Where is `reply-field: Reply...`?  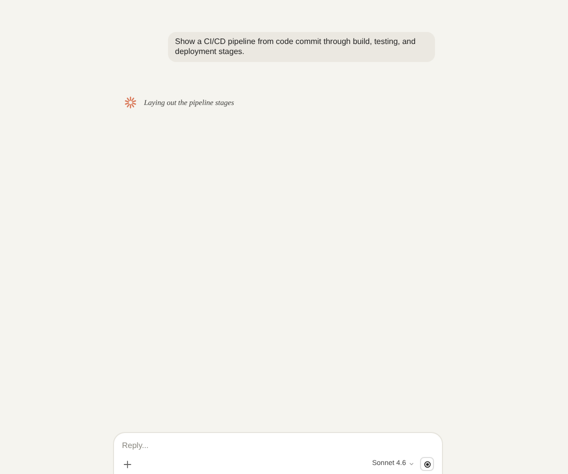
reply-field: Reply... is located at coordinates (278, 446).